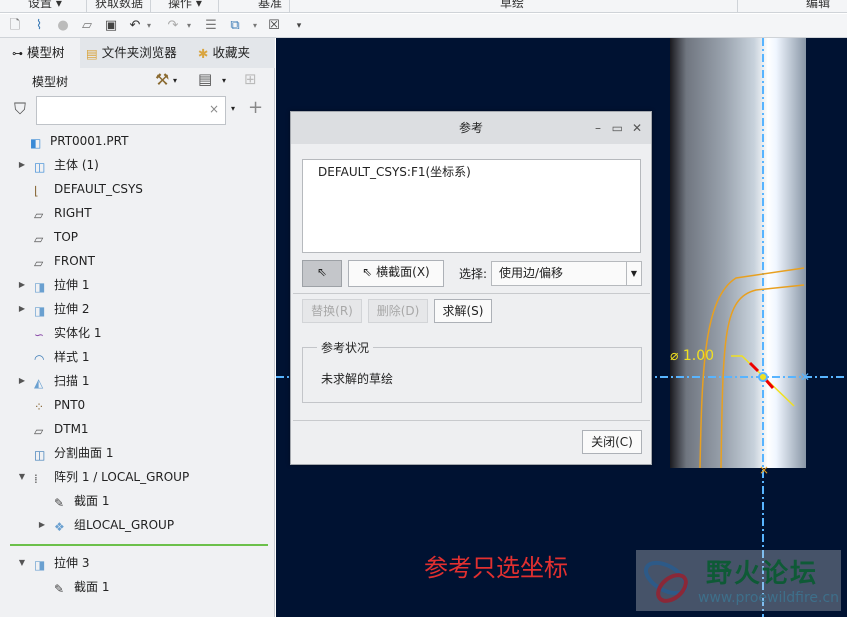  What do you see at coordinates (39, 26) in the screenshot?
I see `sketch-view-icon: ⌇` at bounding box center [39, 26].